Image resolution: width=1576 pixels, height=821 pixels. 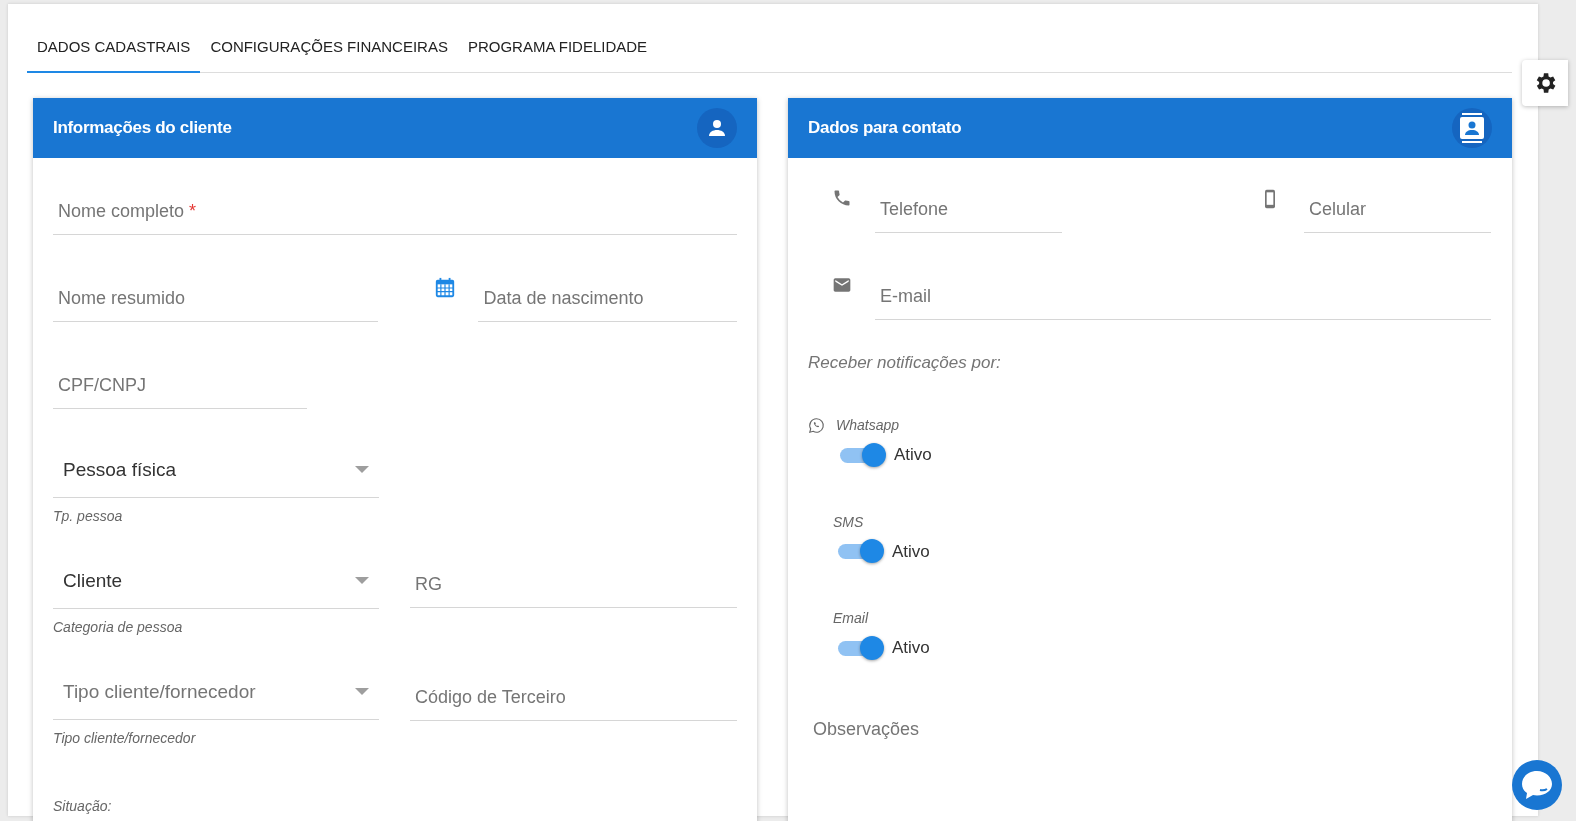 I want to click on tab: PROGRAMA FIDELIDADE, so click(x=557, y=50).